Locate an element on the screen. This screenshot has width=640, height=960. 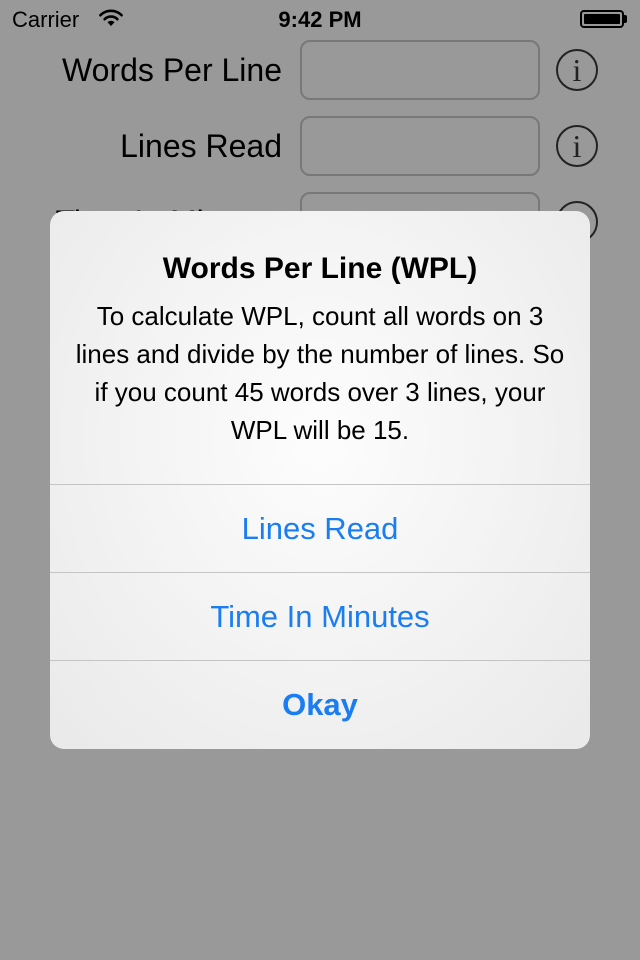
alert-title: Words Per Line (WPL) is located at coordinates (320, 268).